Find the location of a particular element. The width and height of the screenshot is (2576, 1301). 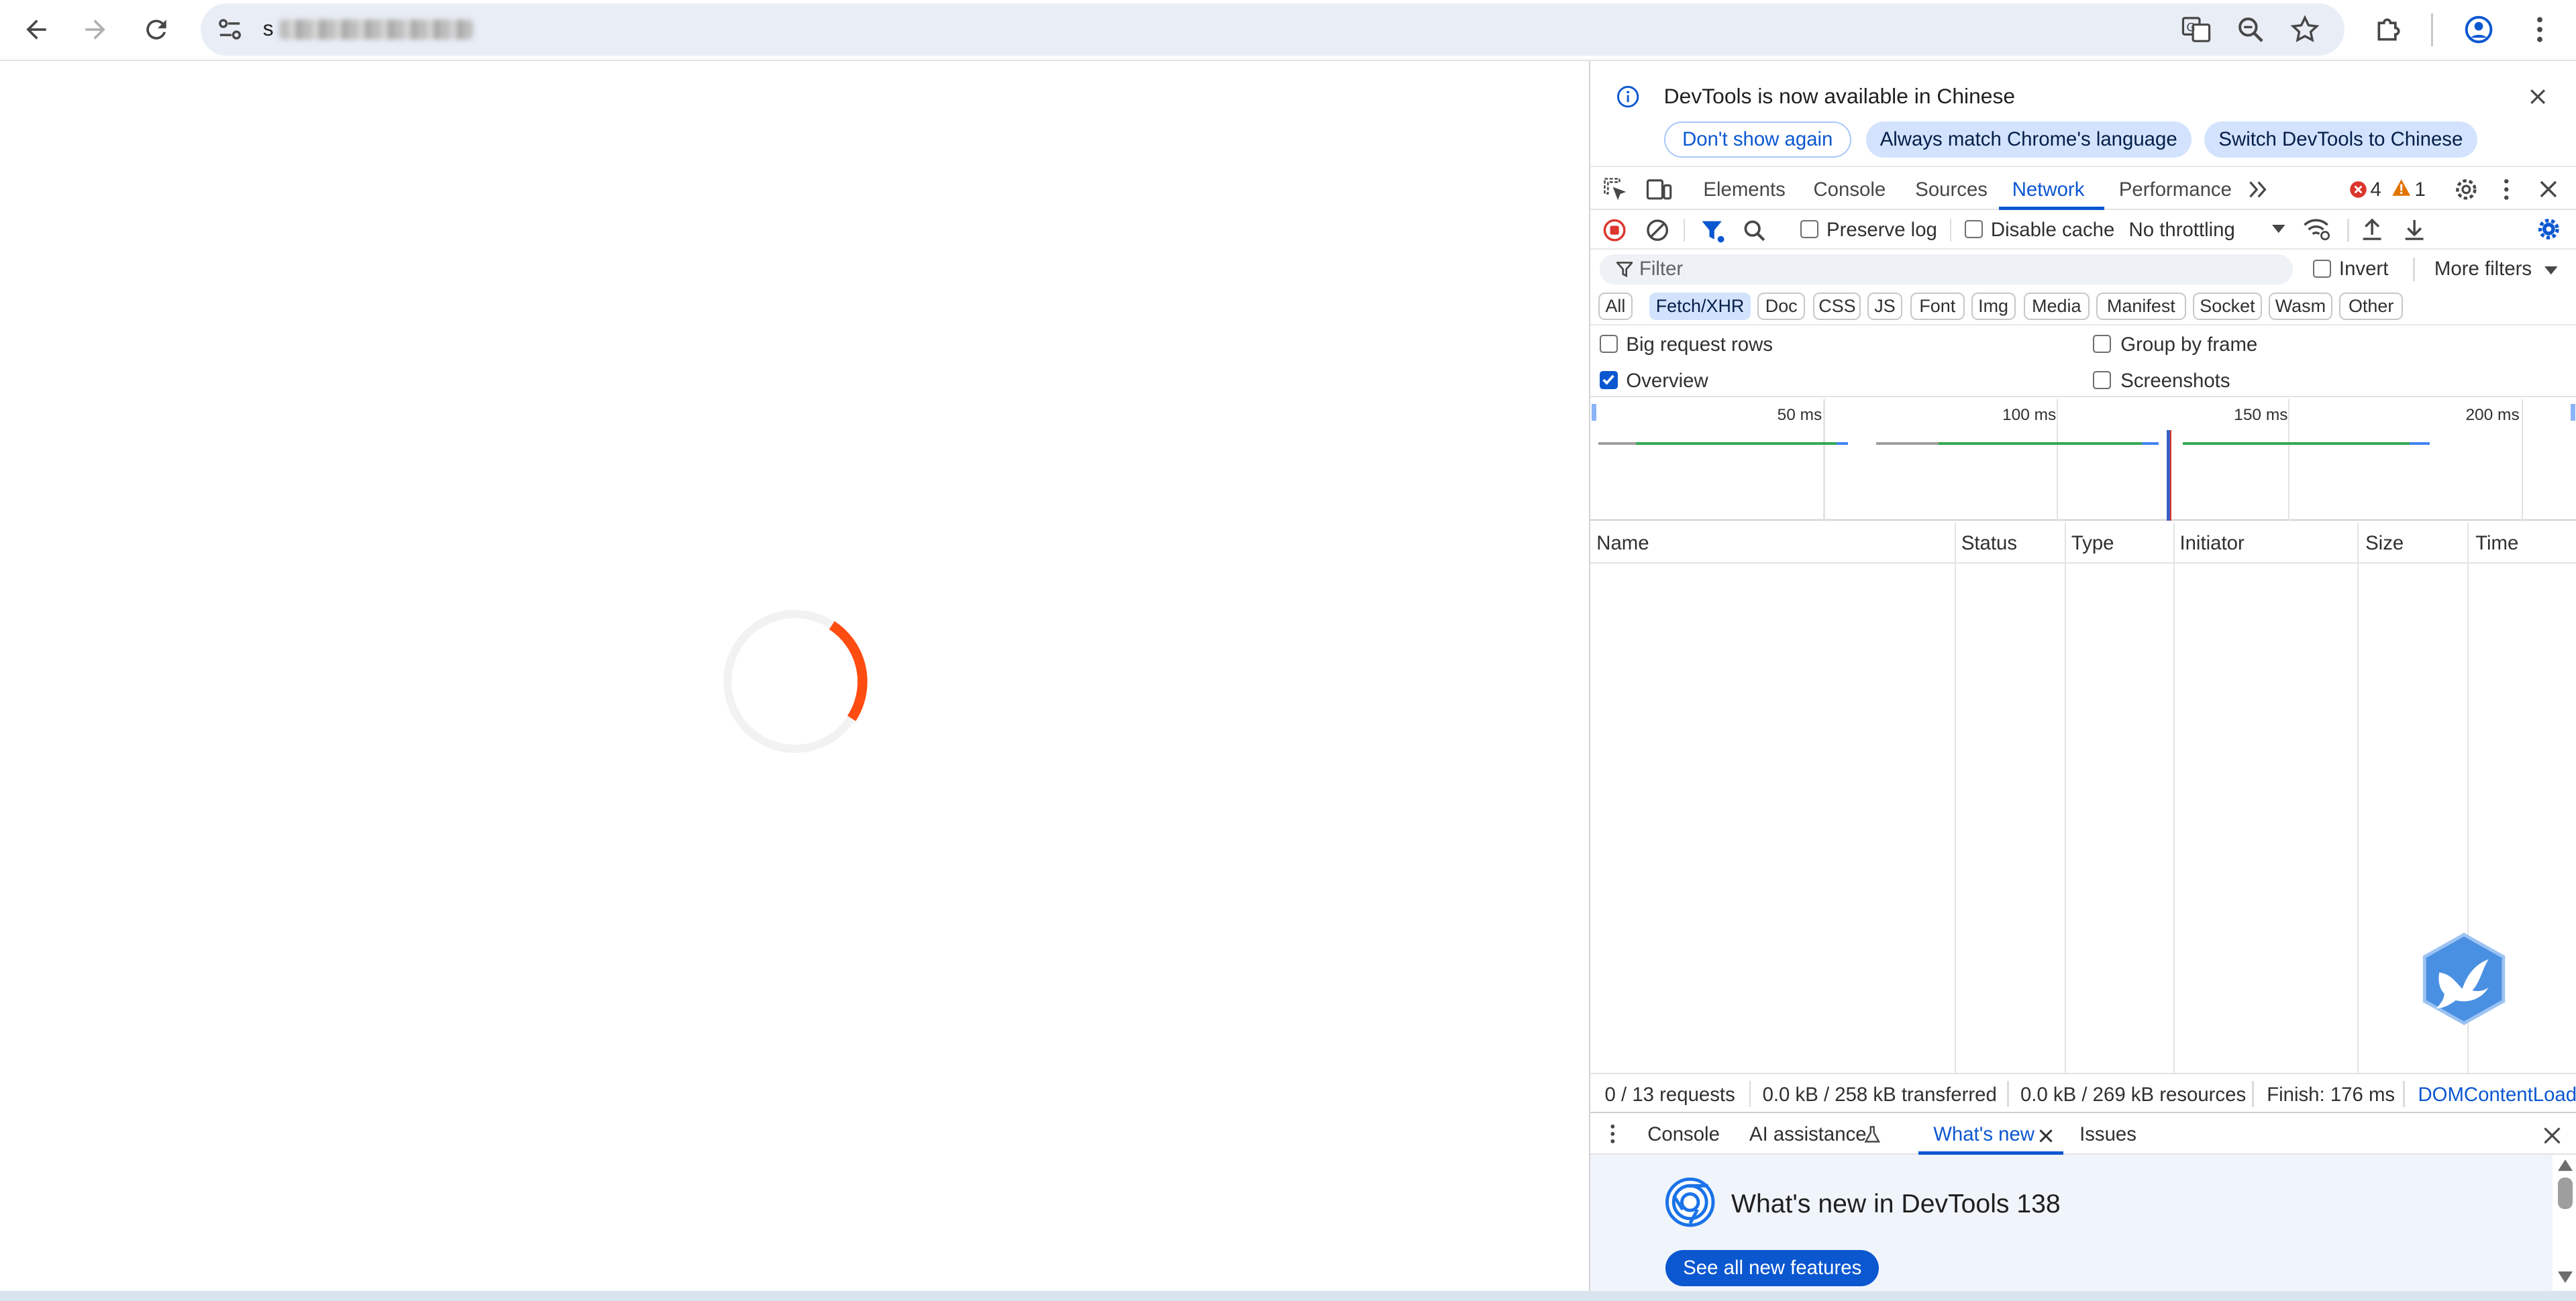

close-icon is located at coordinates (2537, 96).